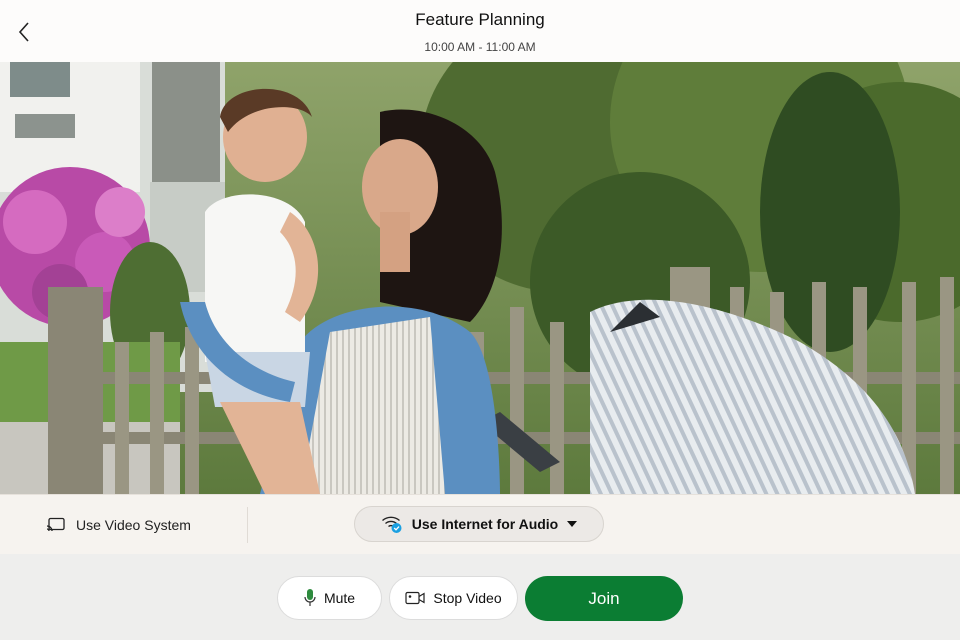 The width and height of the screenshot is (960, 640). Describe the element at coordinates (310, 597) in the screenshot. I see `microphone-icon` at that location.